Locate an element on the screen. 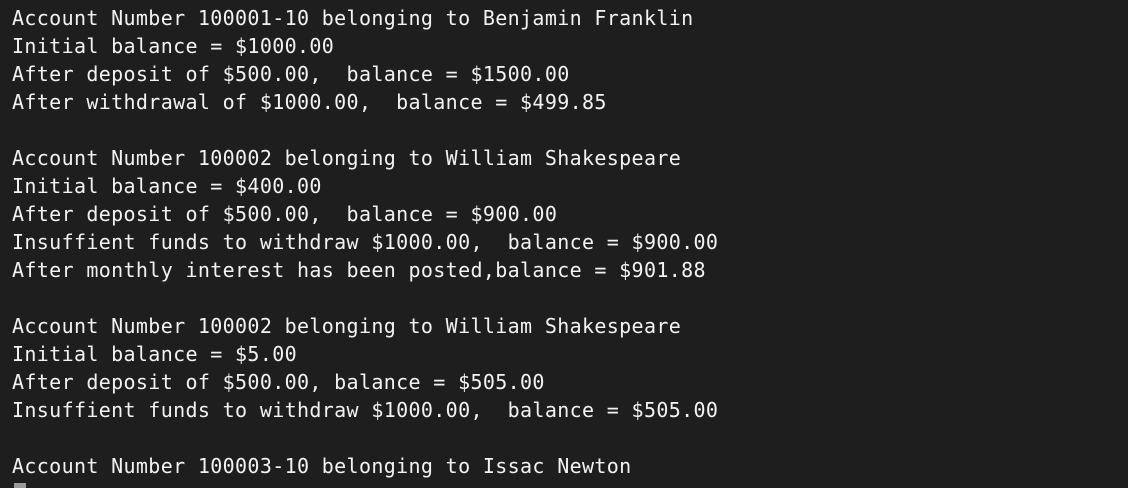 The image size is (1128, 488). terminal-line: Initial balance = $5.00 is located at coordinates (154, 354).